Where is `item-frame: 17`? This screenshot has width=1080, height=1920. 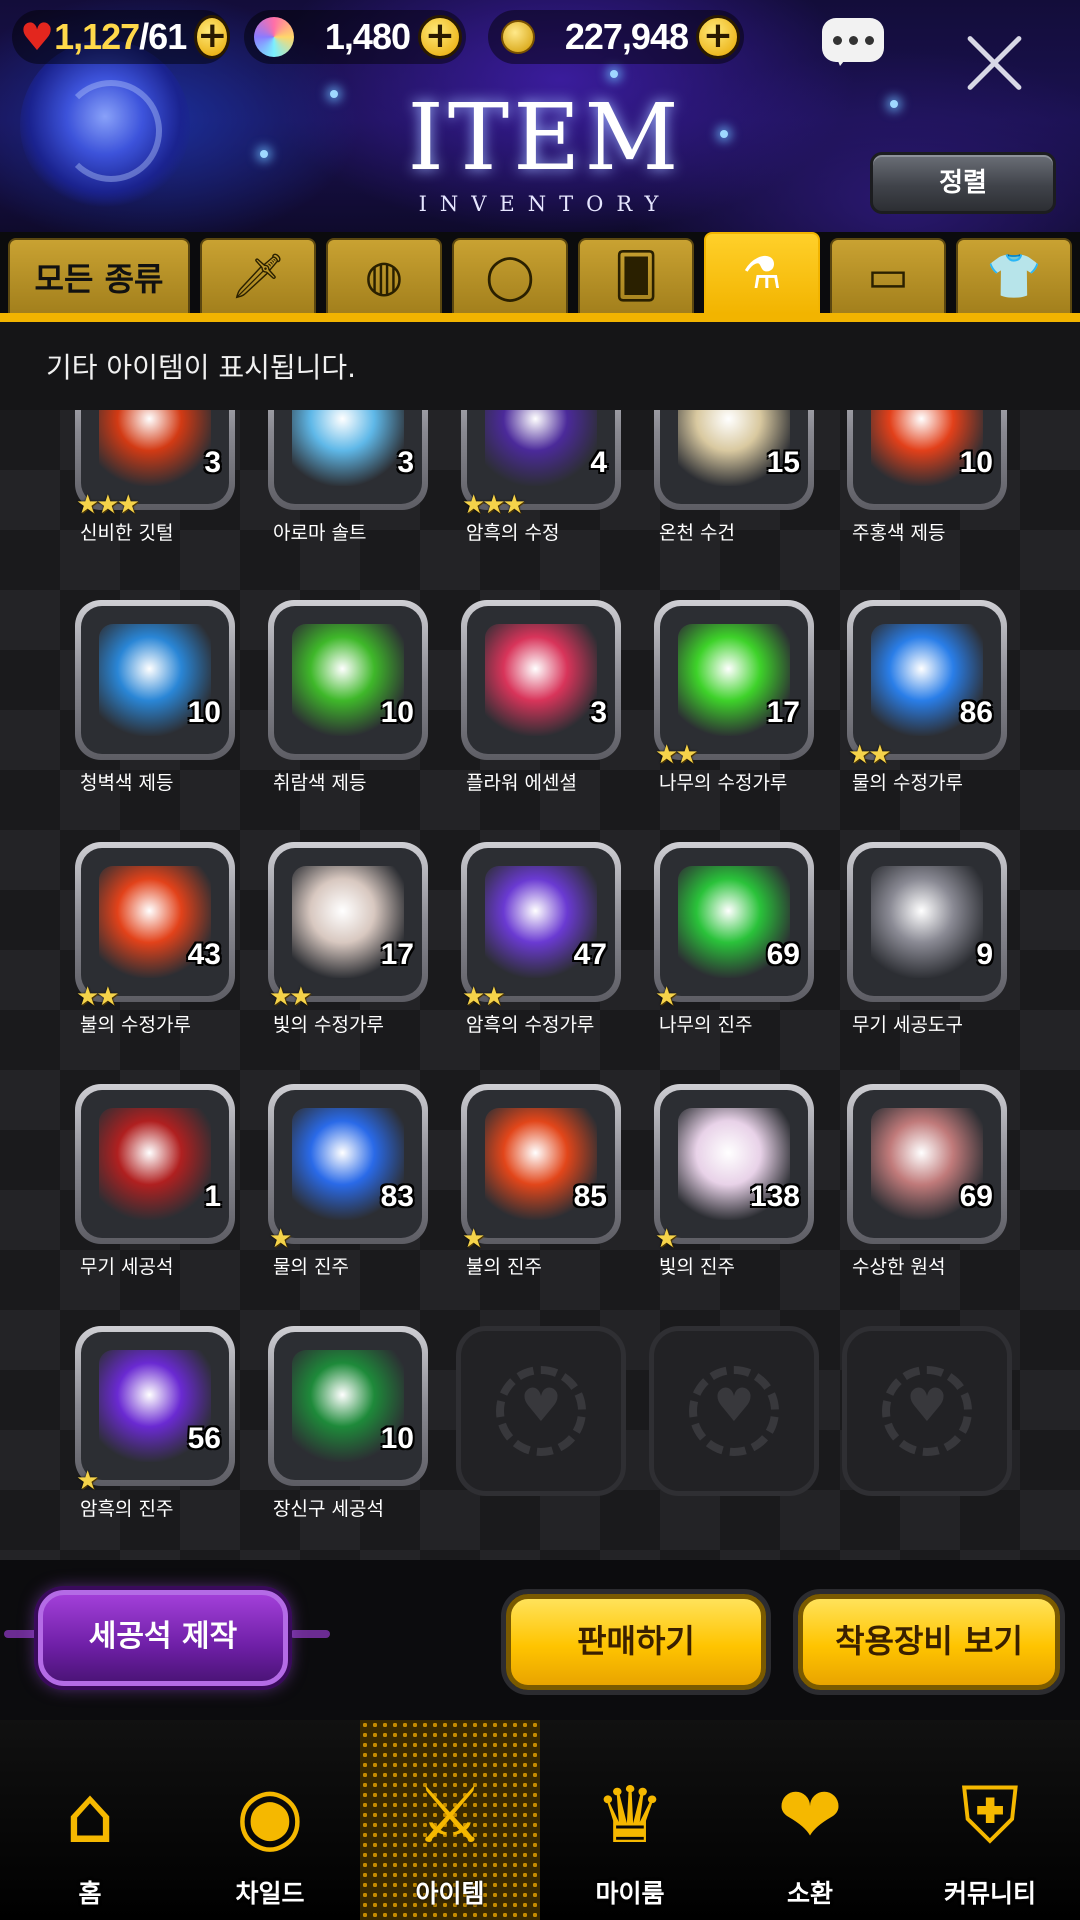 item-frame: 17 is located at coordinates (348, 922).